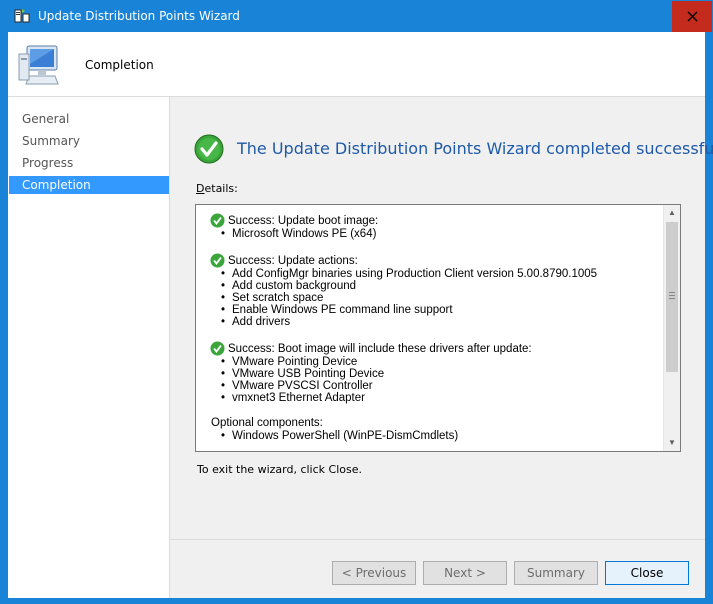  Describe the element at coordinates (356, 64) in the screenshot. I see `wizard-banner: Completion` at that location.